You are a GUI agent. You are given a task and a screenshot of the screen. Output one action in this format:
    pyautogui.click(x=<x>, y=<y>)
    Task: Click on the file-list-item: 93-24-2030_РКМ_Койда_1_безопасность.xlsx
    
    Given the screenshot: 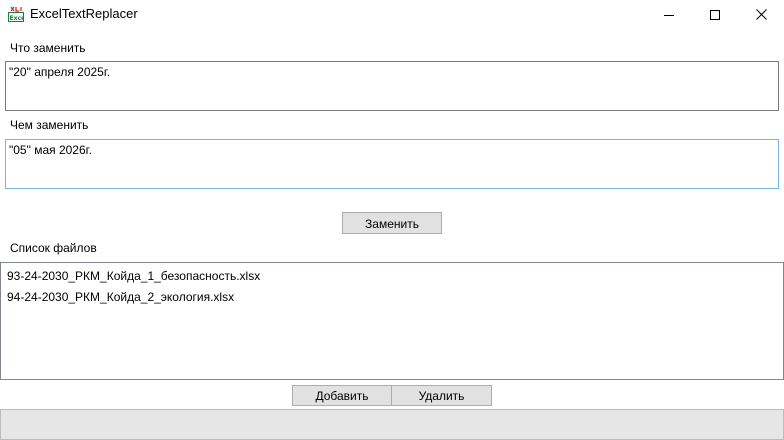 What is the action you would take?
    pyautogui.click(x=392, y=276)
    